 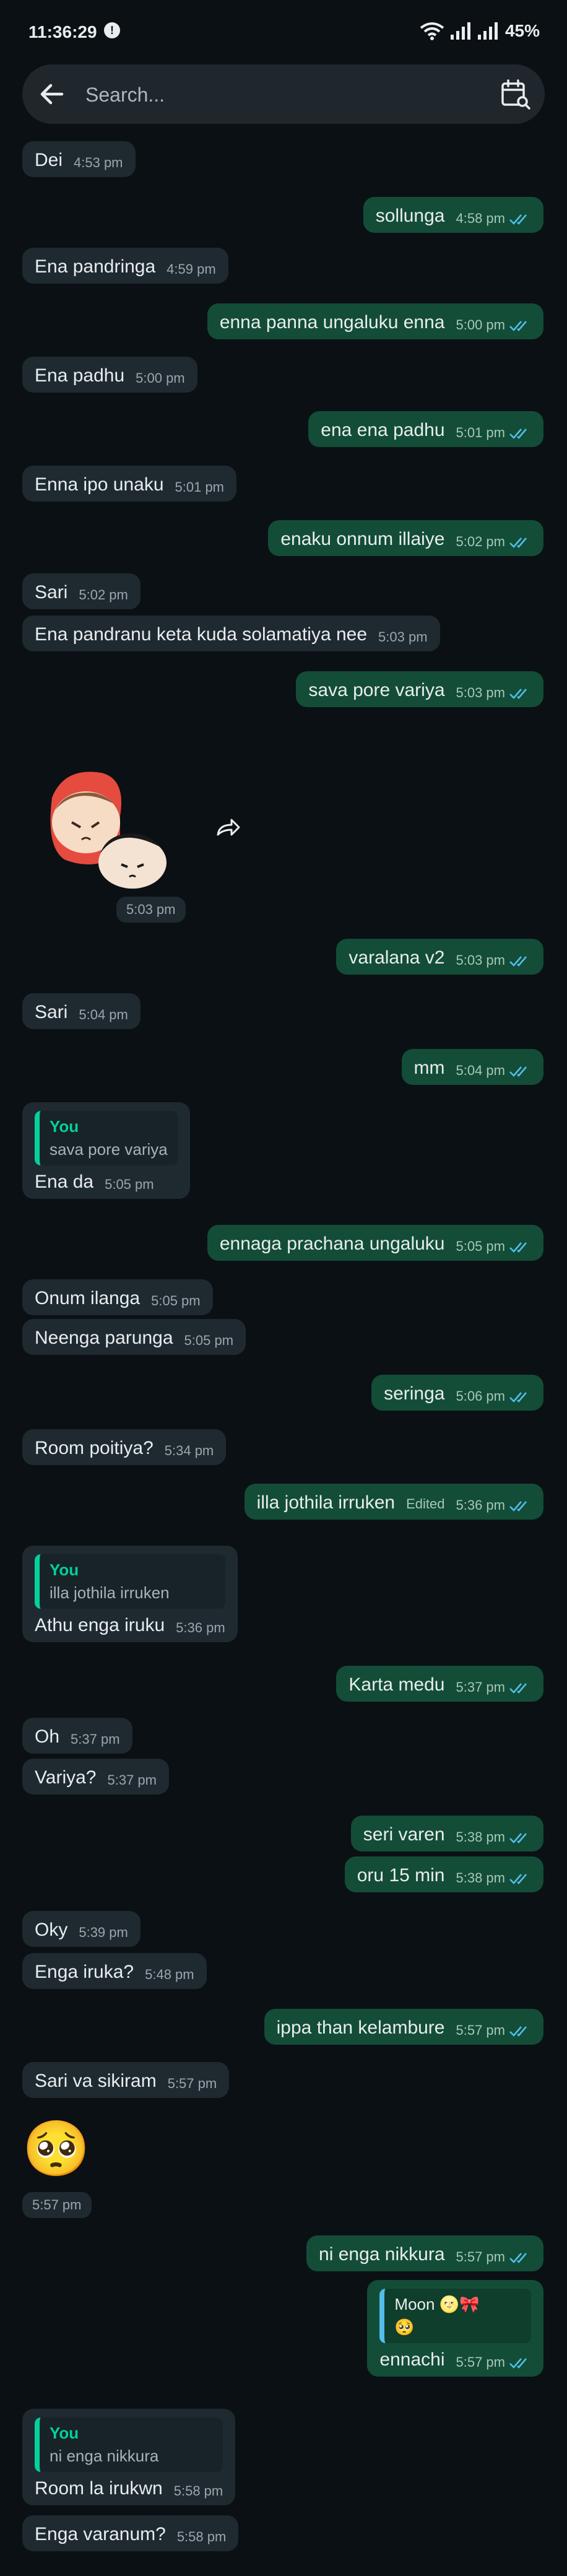 I want to click on incoming-message: Neenga parunga 5:05 pm, so click(x=134, y=1337).